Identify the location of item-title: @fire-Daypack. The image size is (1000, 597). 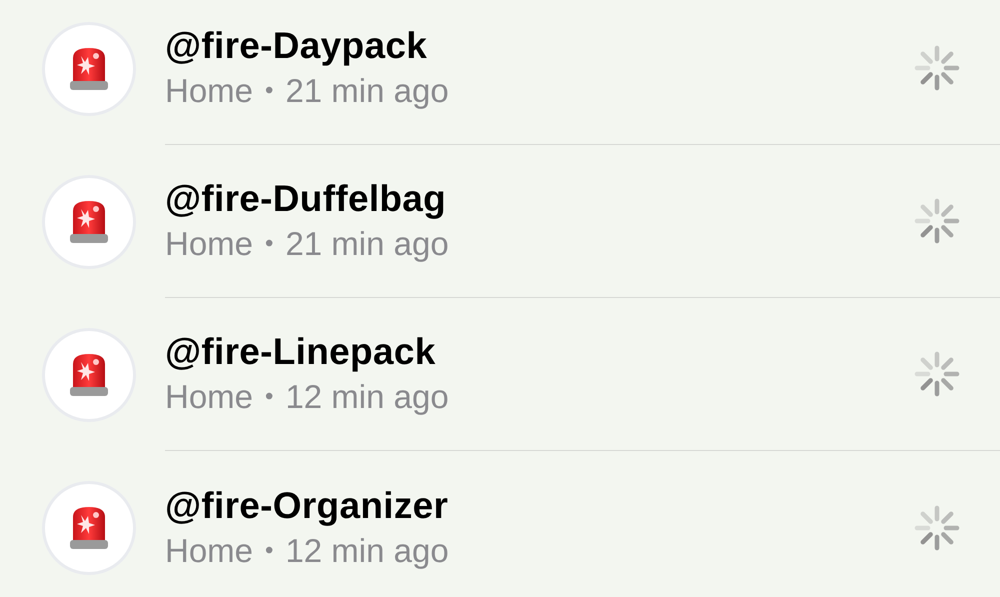
(296, 46).